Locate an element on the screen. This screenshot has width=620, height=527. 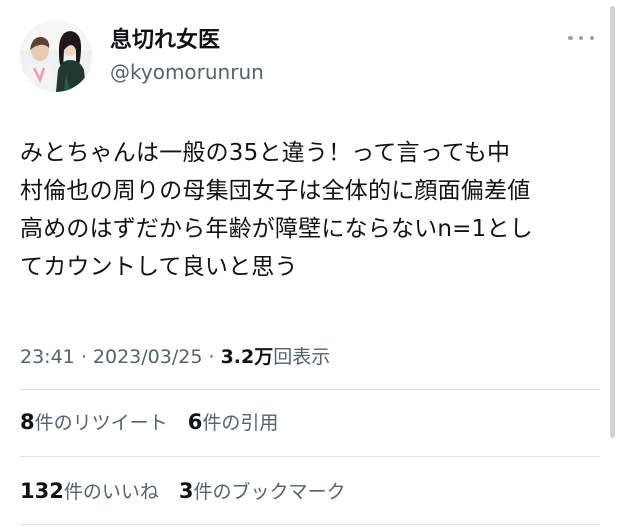
likes-count: 132 is located at coordinates (42, 491).